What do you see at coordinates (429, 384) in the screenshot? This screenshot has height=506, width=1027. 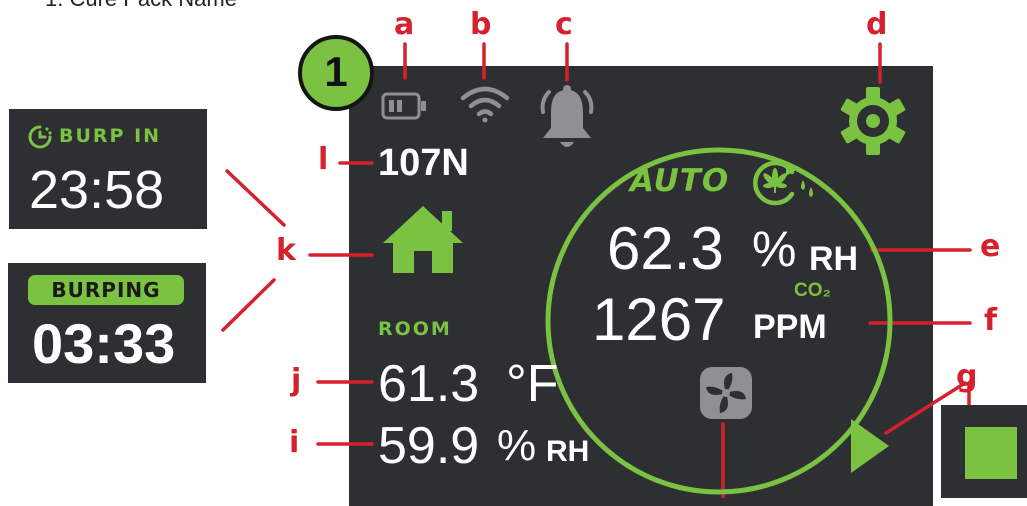 I see `room-temperature-value: 61.3` at bounding box center [429, 384].